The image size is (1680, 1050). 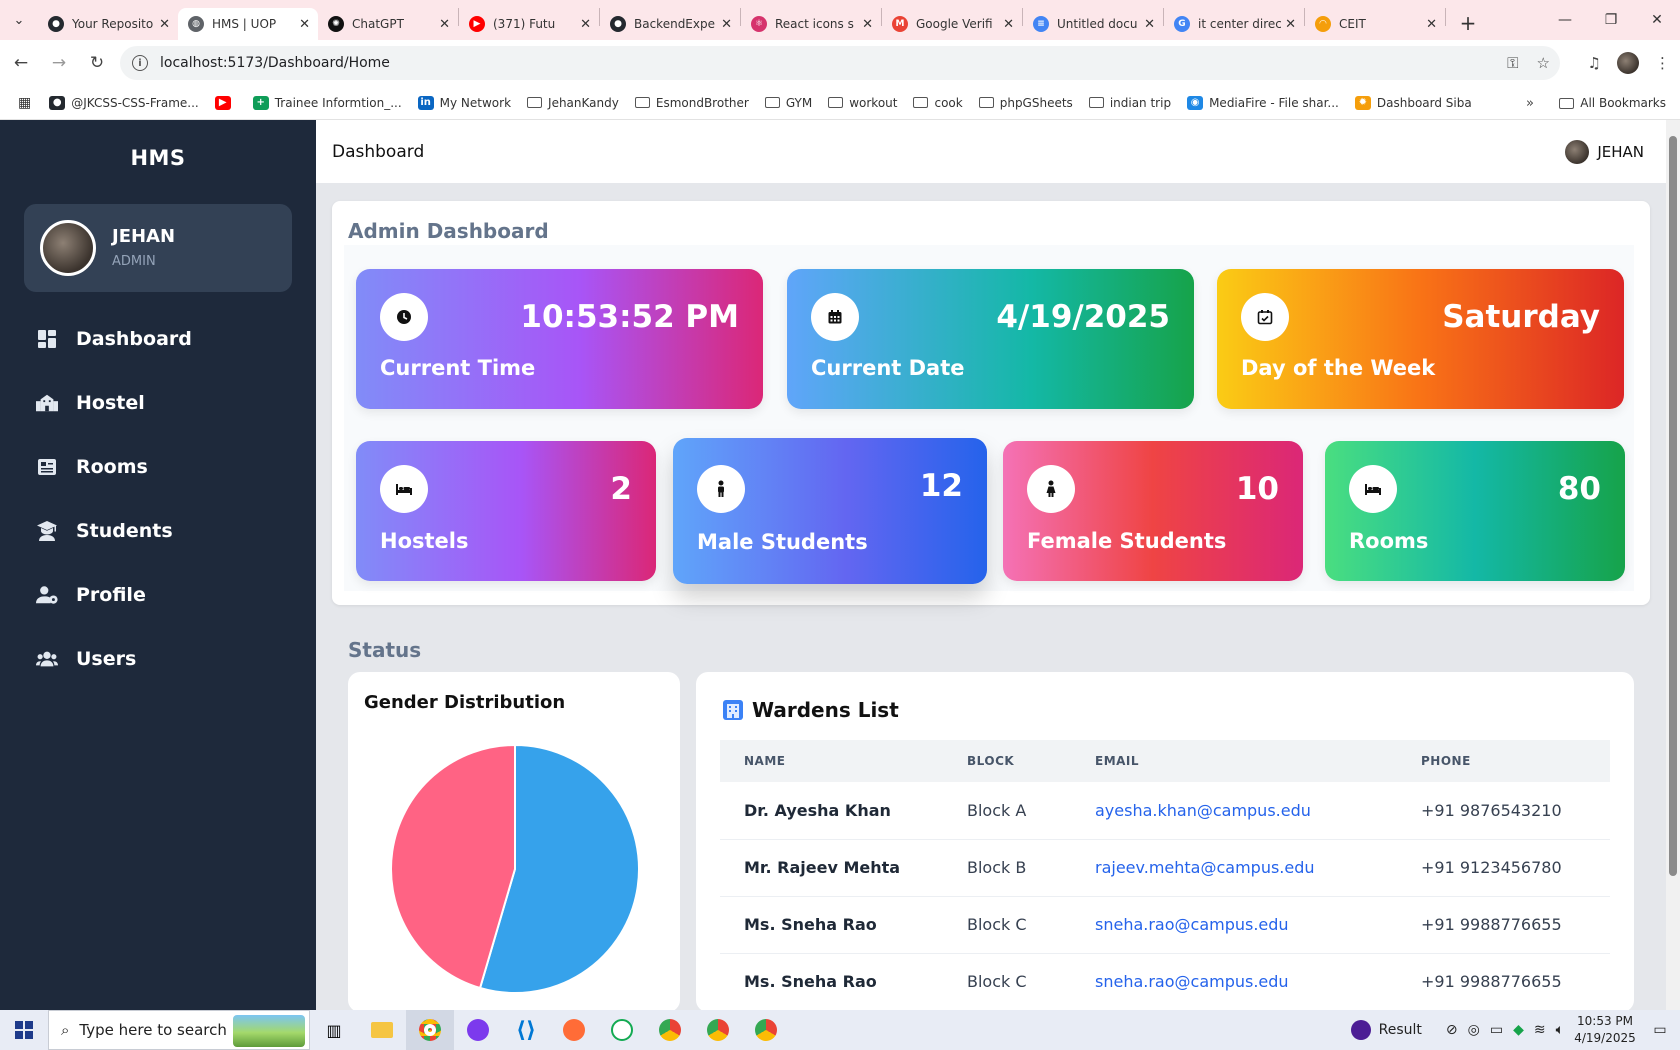 What do you see at coordinates (1452, 1030) in the screenshot?
I see `mic-muted-icon: ⊘` at bounding box center [1452, 1030].